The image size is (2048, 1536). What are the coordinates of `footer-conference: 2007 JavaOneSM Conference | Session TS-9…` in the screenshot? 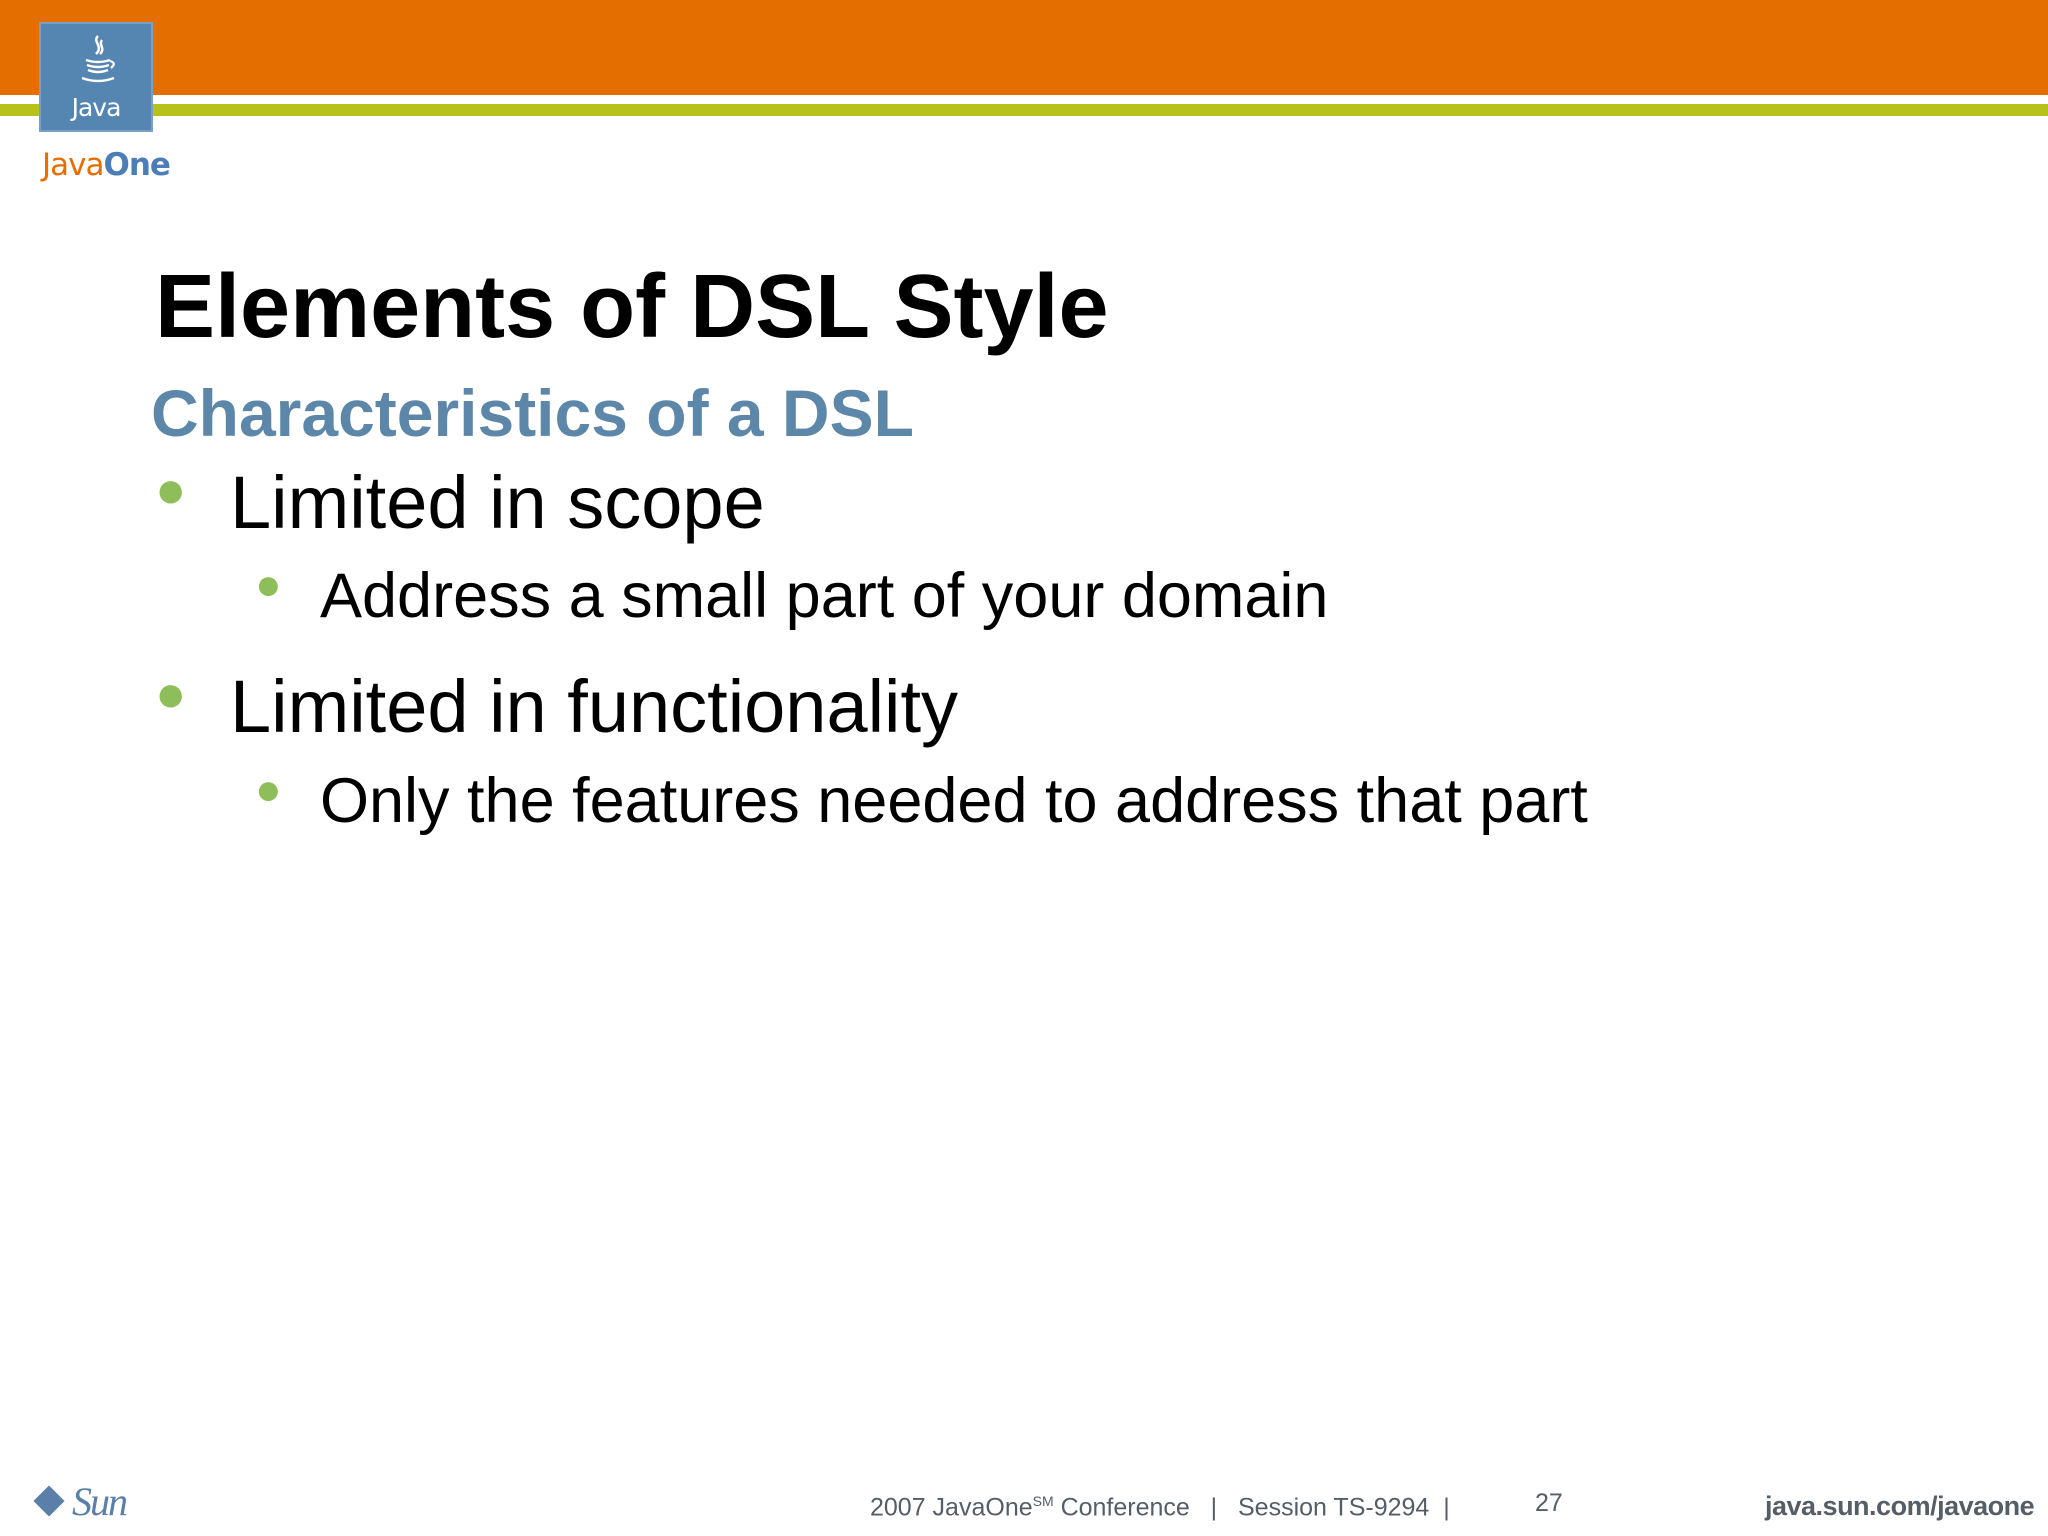 It's located at (1160, 1507).